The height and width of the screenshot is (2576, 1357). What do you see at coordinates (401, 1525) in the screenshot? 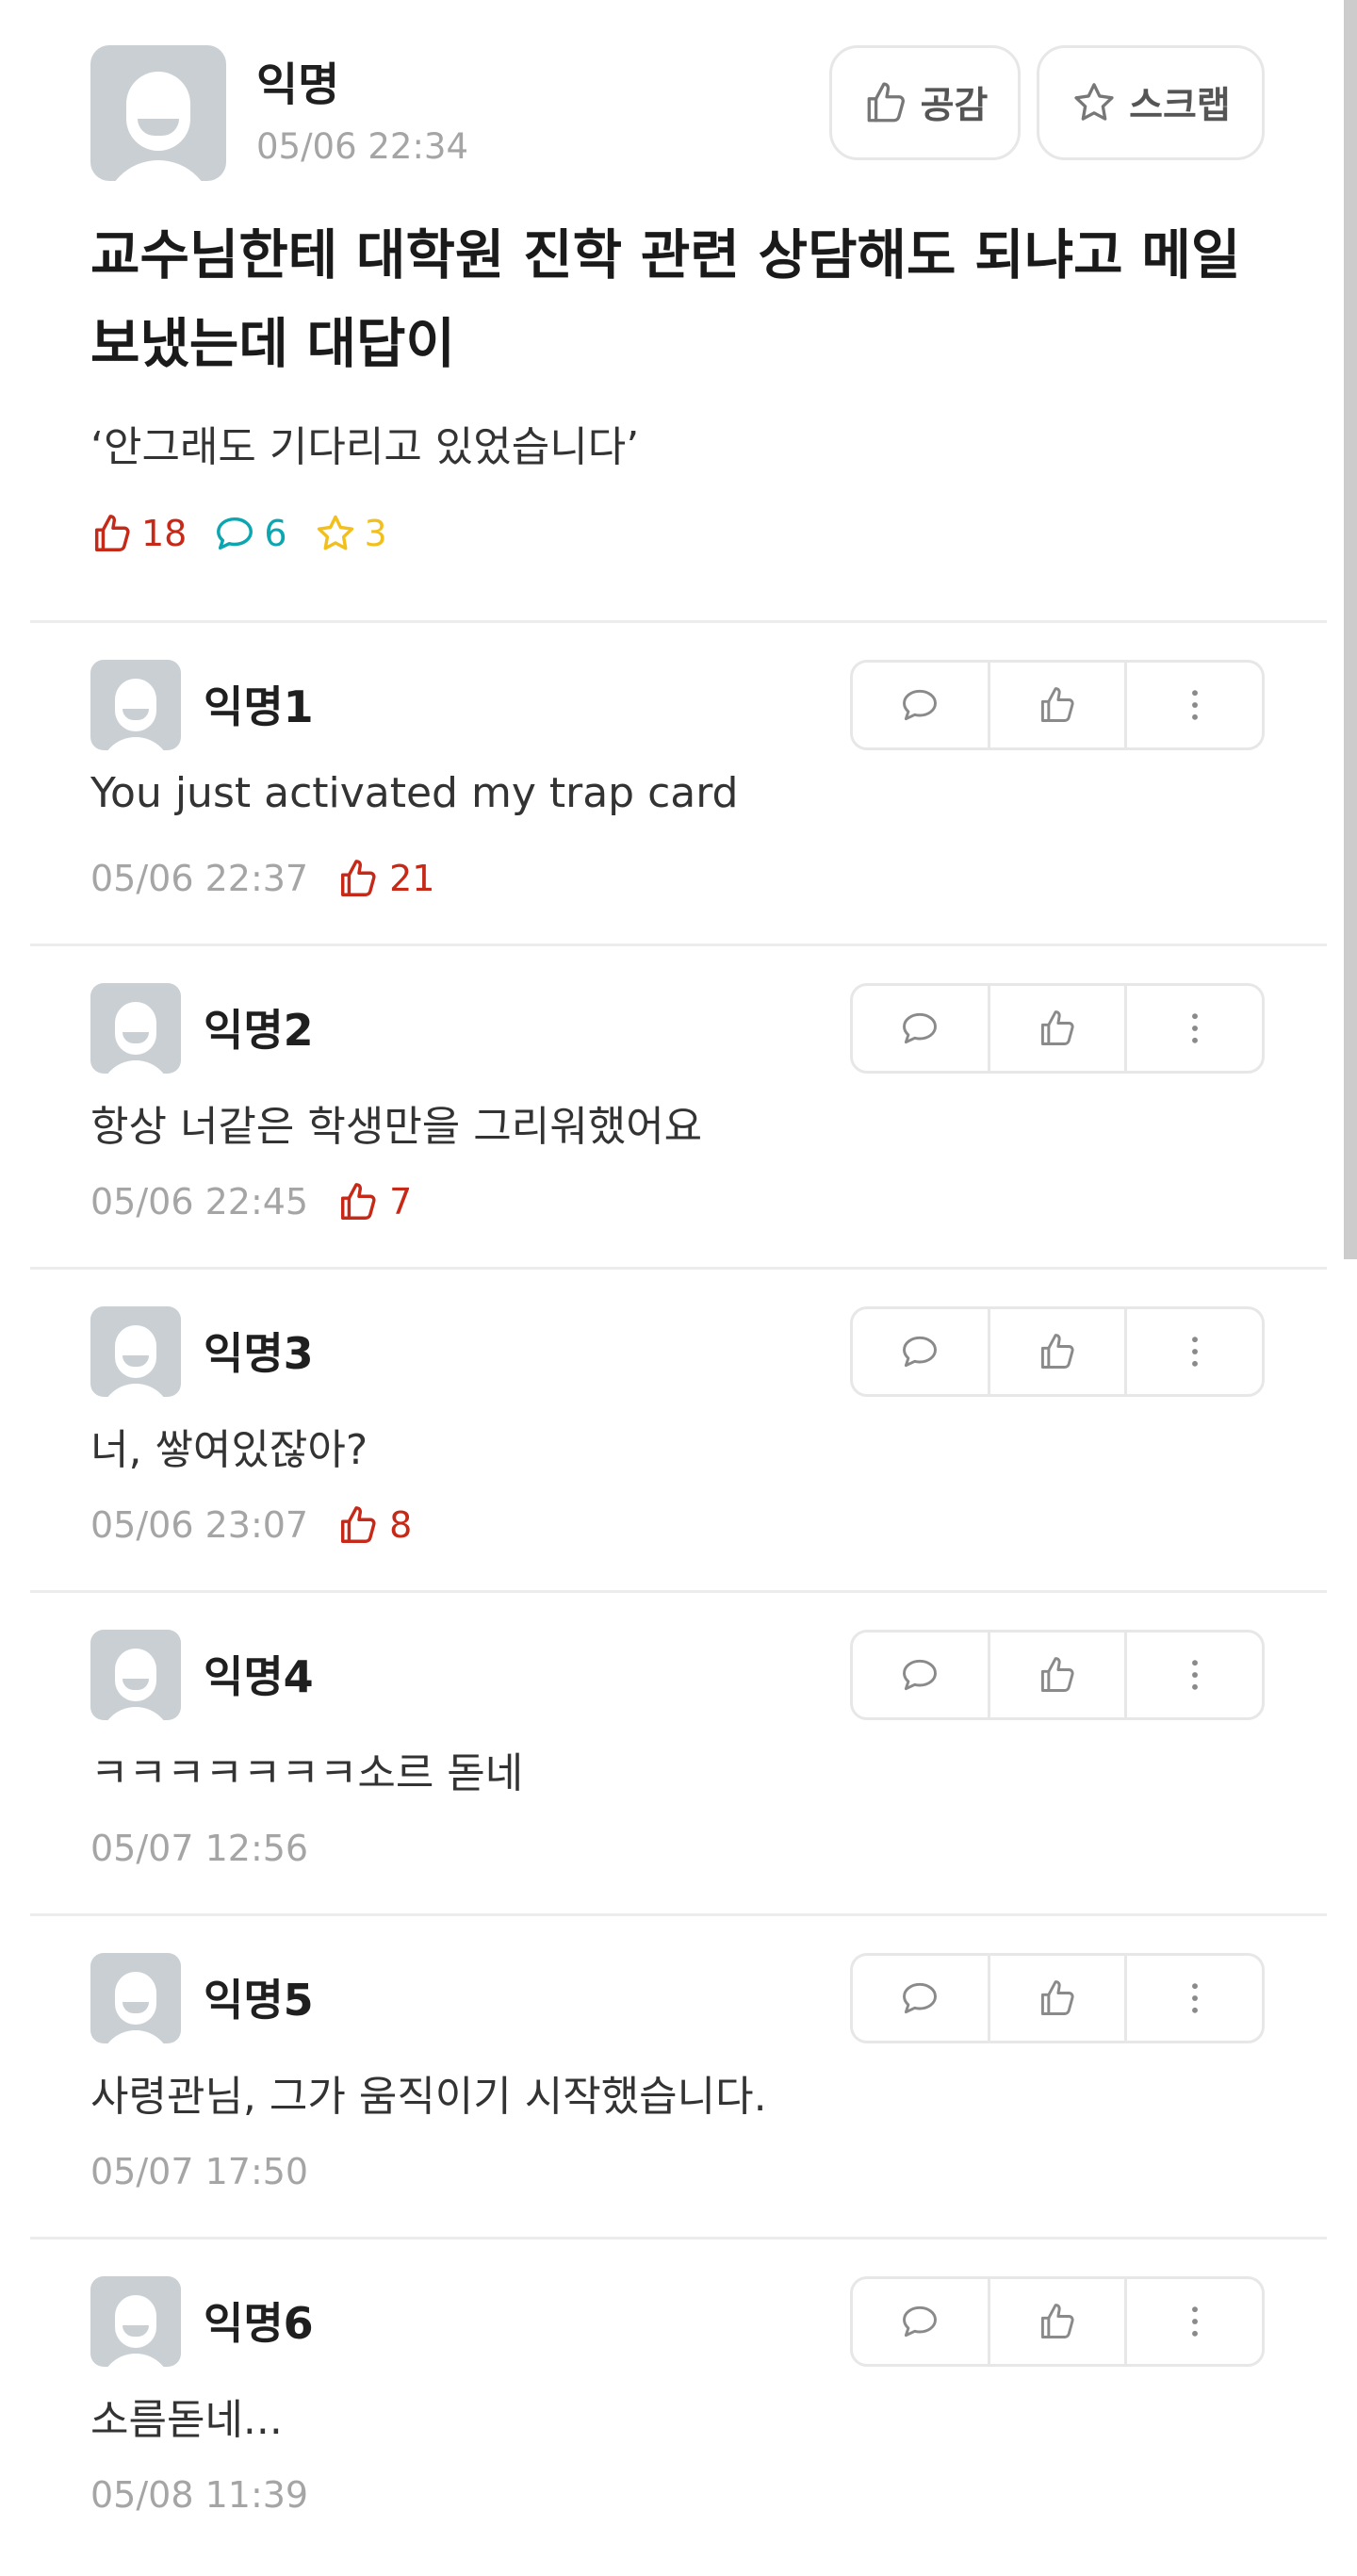
I see `comment-like-count-value: 8` at bounding box center [401, 1525].